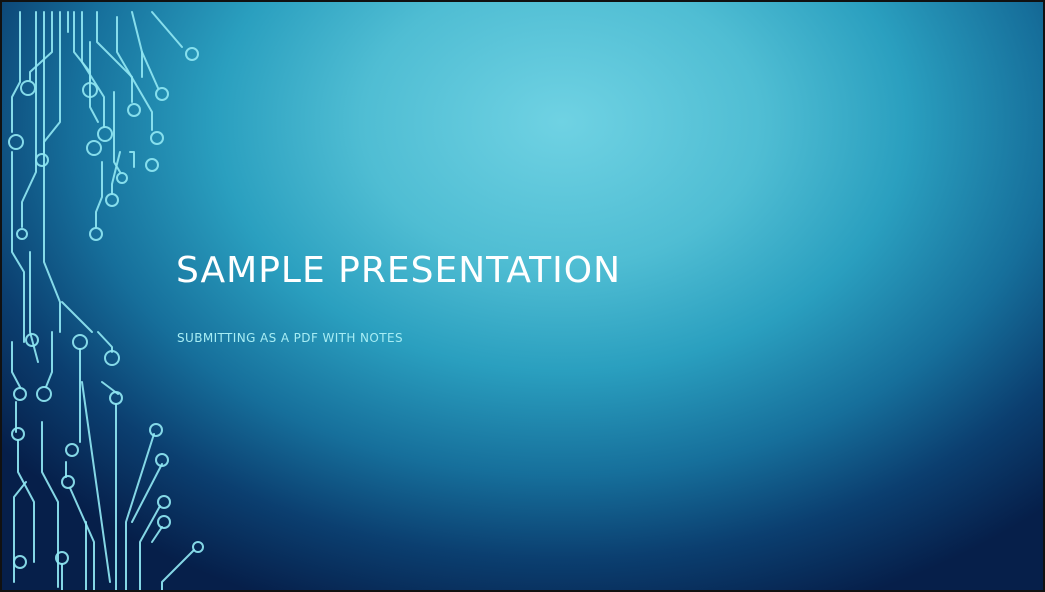 The height and width of the screenshot is (592, 1045). Describe the element at coordinates (399, 270) in the screenshot. I see `slide-title: SAMPLE PRESENTATION` at that location.